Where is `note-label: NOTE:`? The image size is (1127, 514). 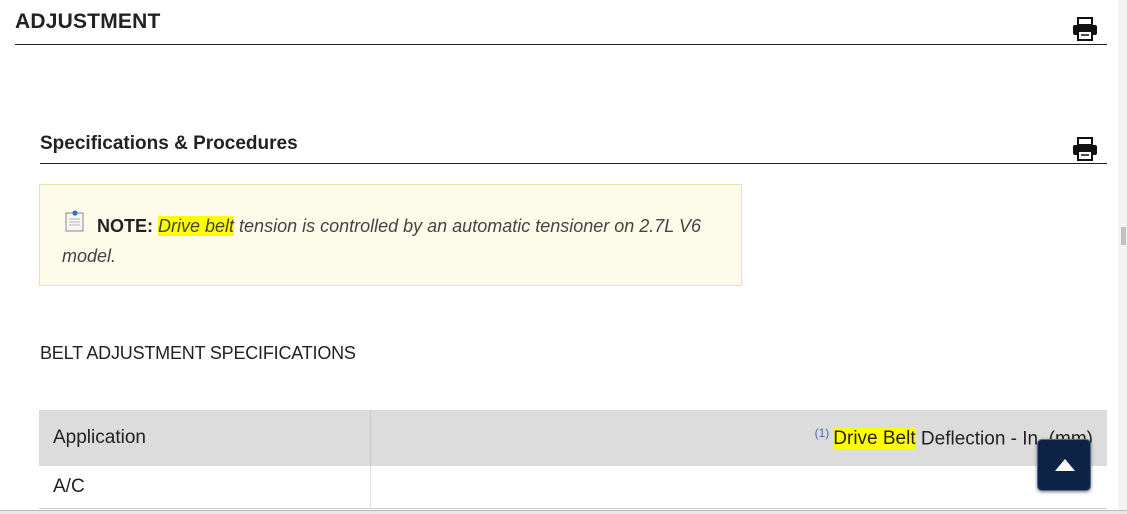 note-label: NOTE: is located at coordinates (125, 226).